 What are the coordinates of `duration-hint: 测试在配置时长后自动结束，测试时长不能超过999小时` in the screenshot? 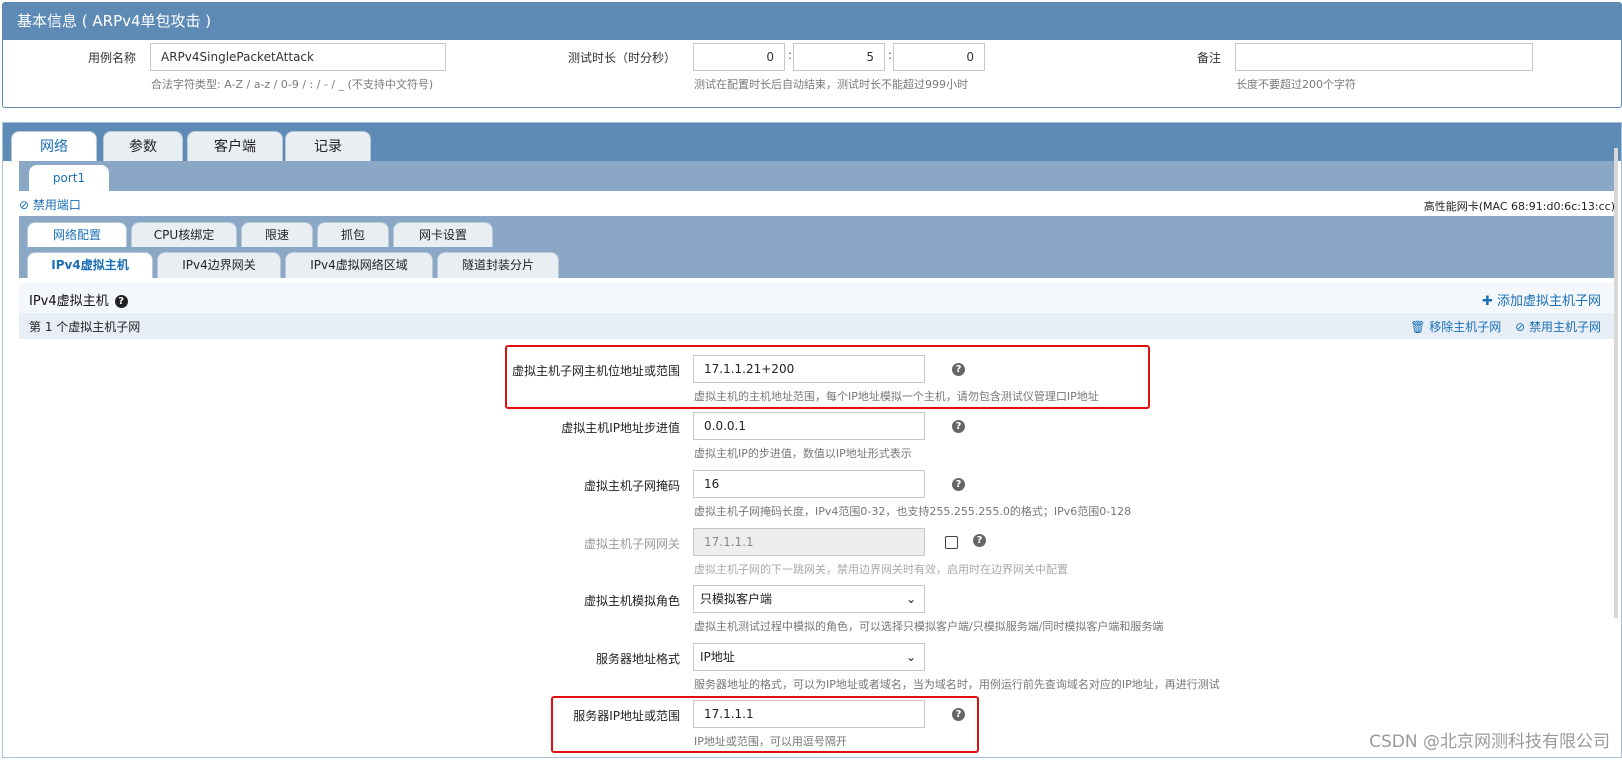 It's located at (831, 84).